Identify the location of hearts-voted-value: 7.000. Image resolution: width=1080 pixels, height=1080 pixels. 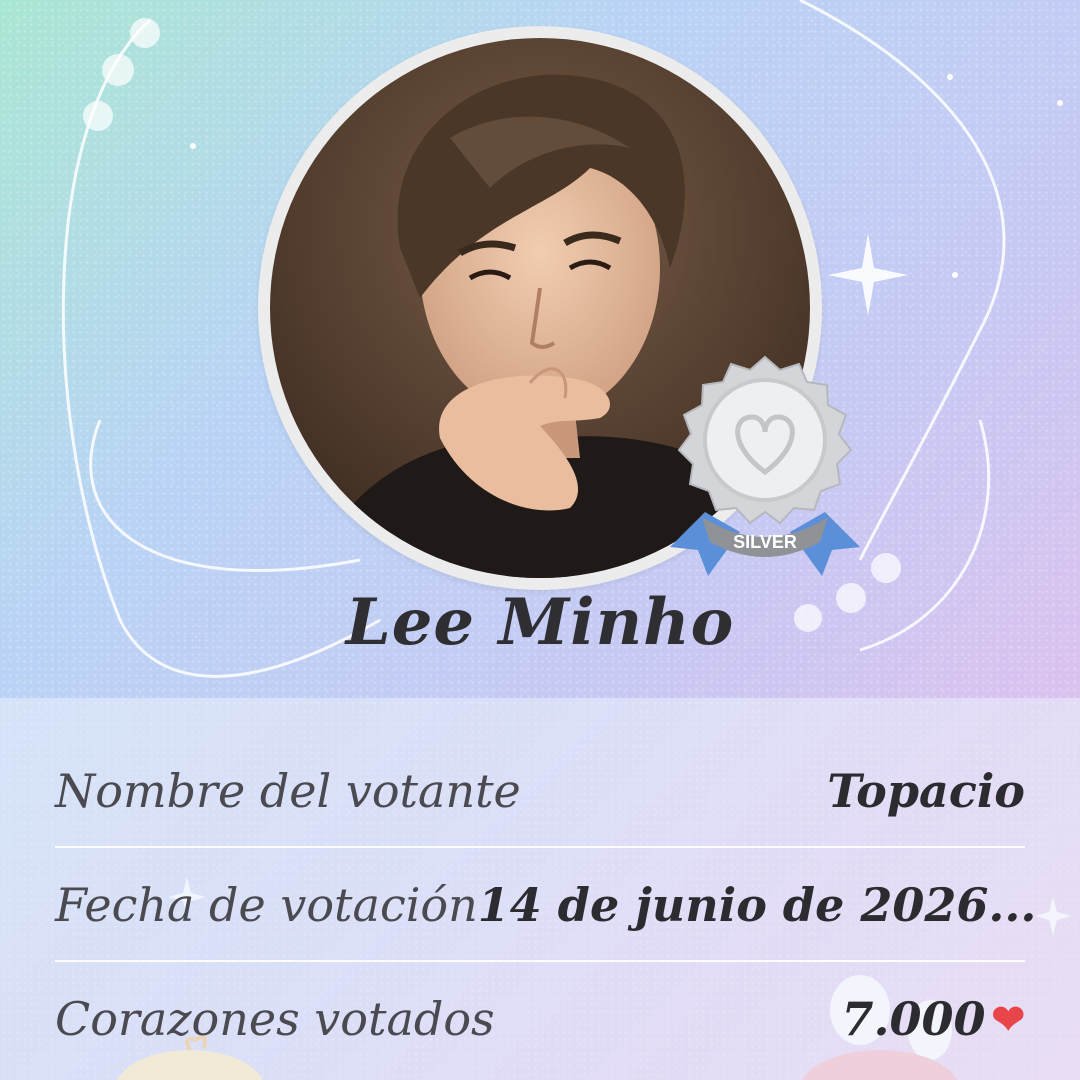
(913, 1019).